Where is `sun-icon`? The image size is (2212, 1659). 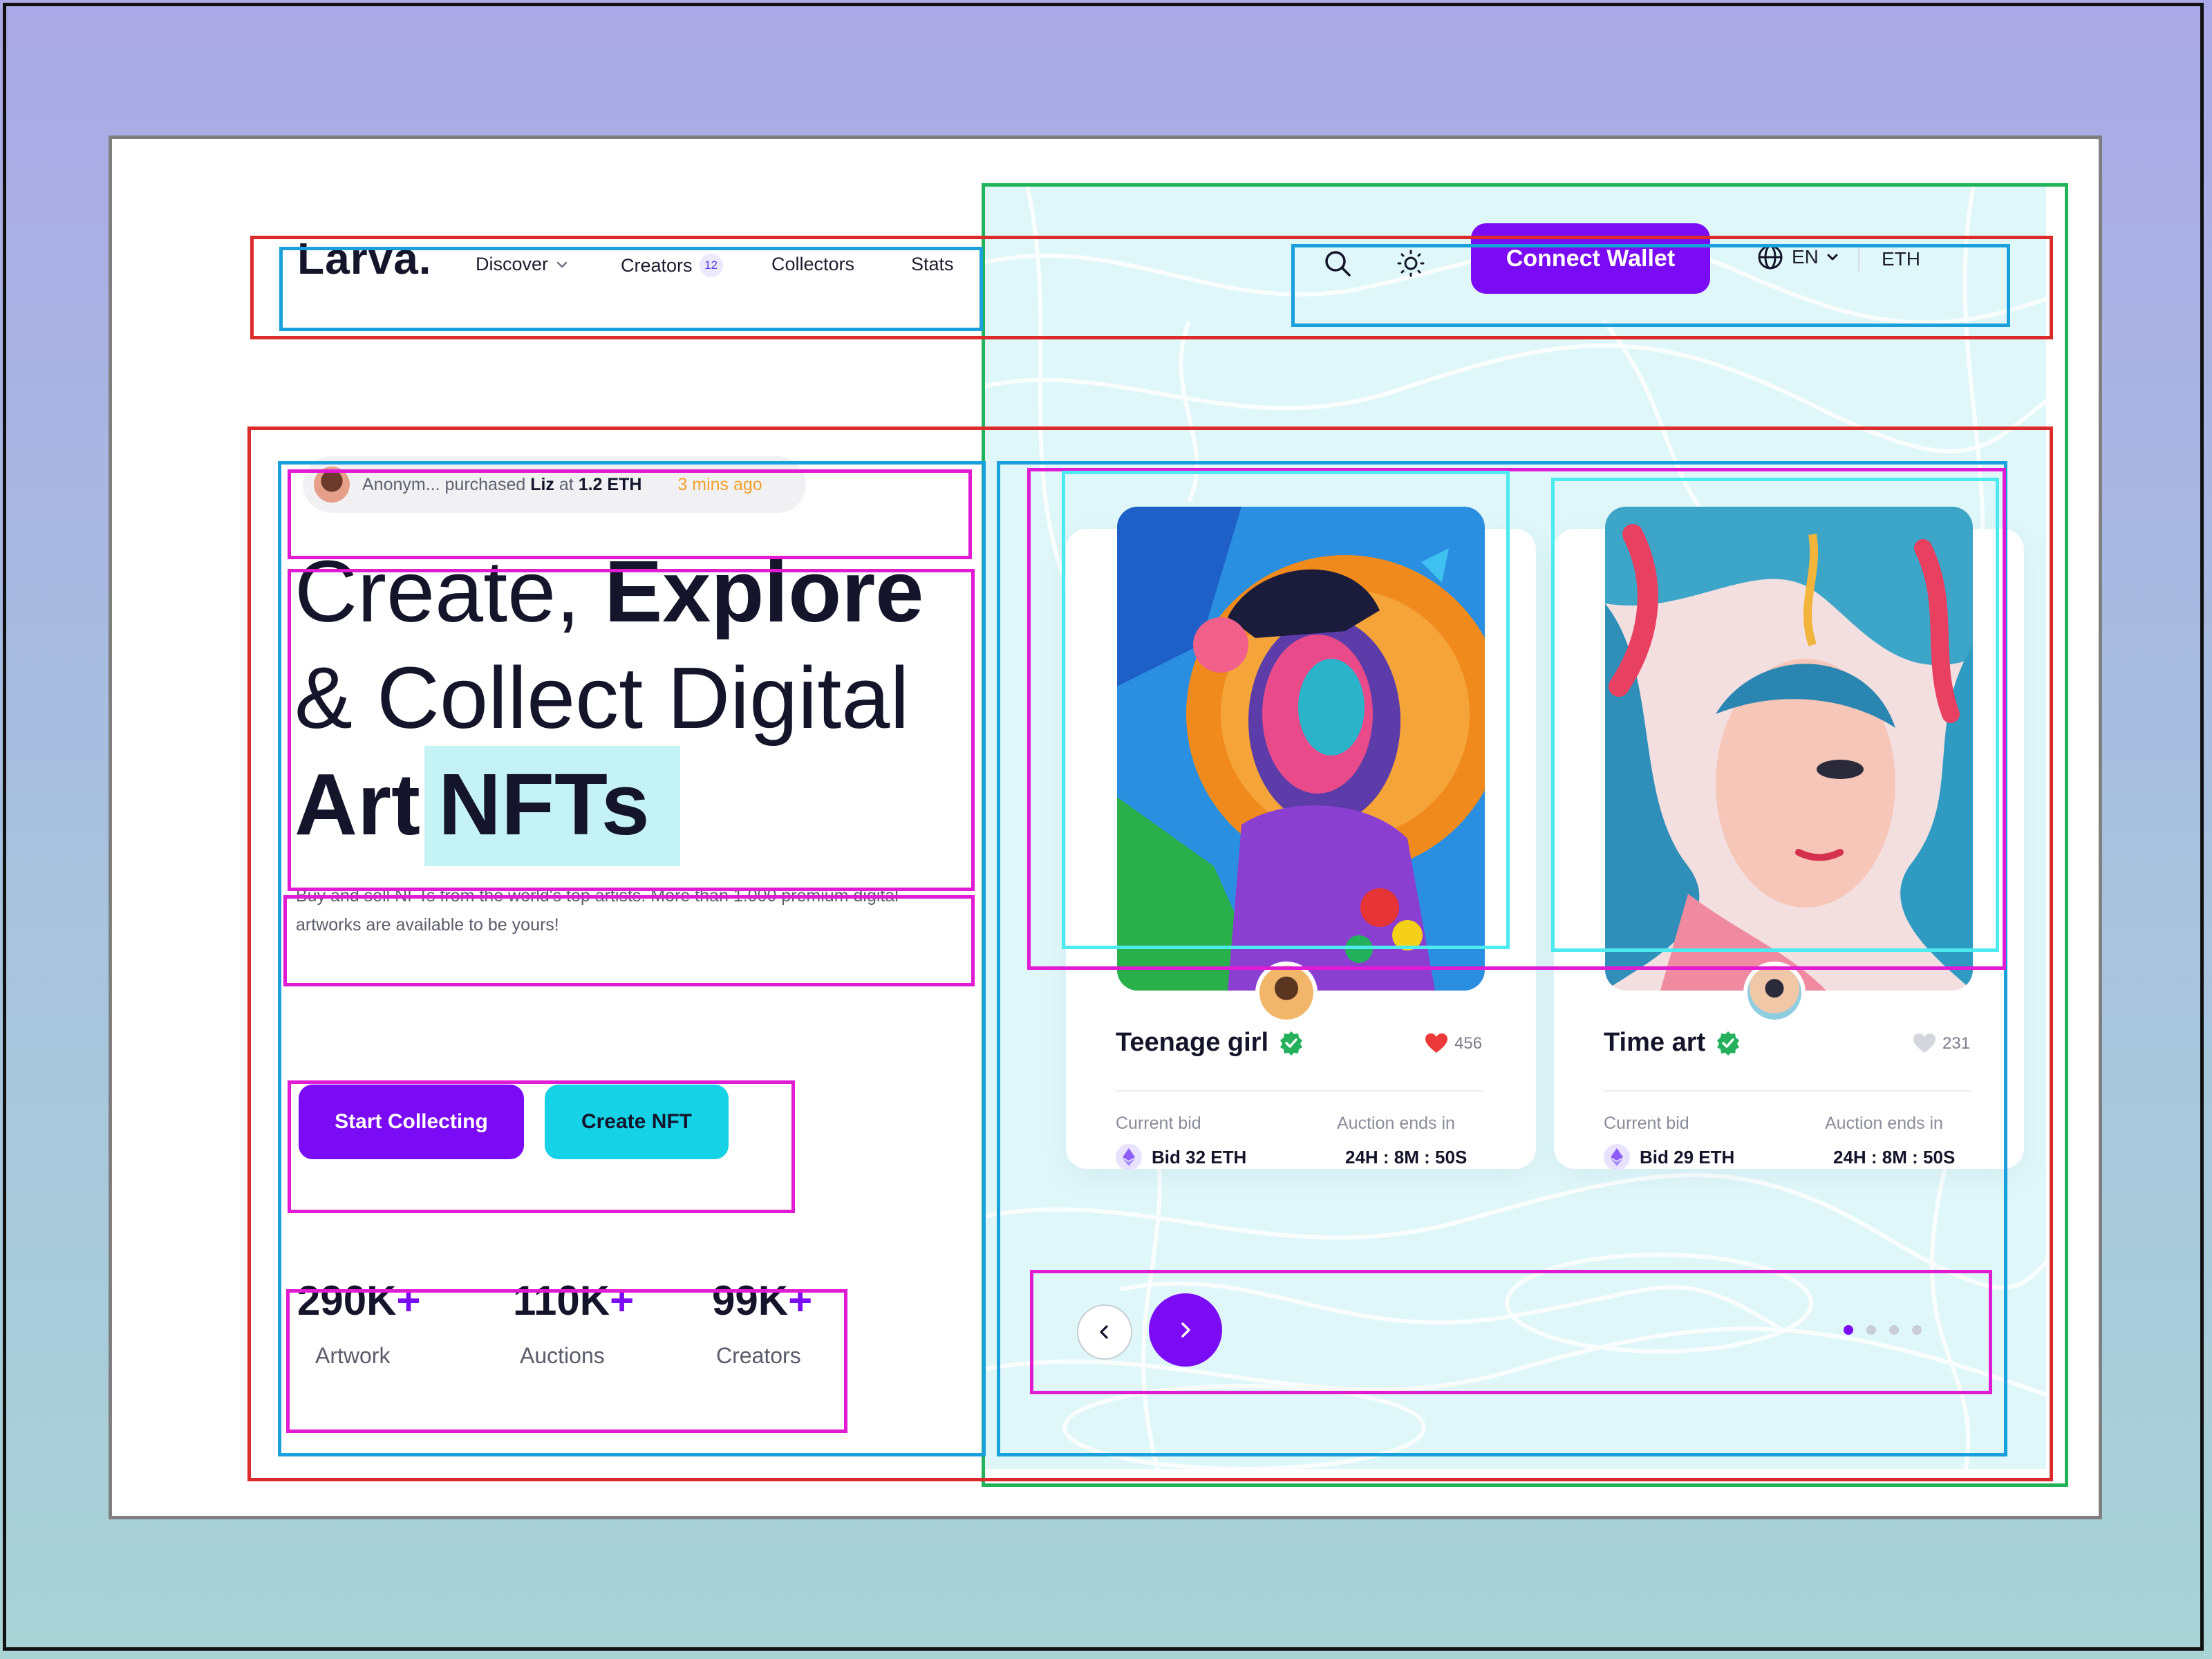
sun-icon is located at coordinates (1411, 263).